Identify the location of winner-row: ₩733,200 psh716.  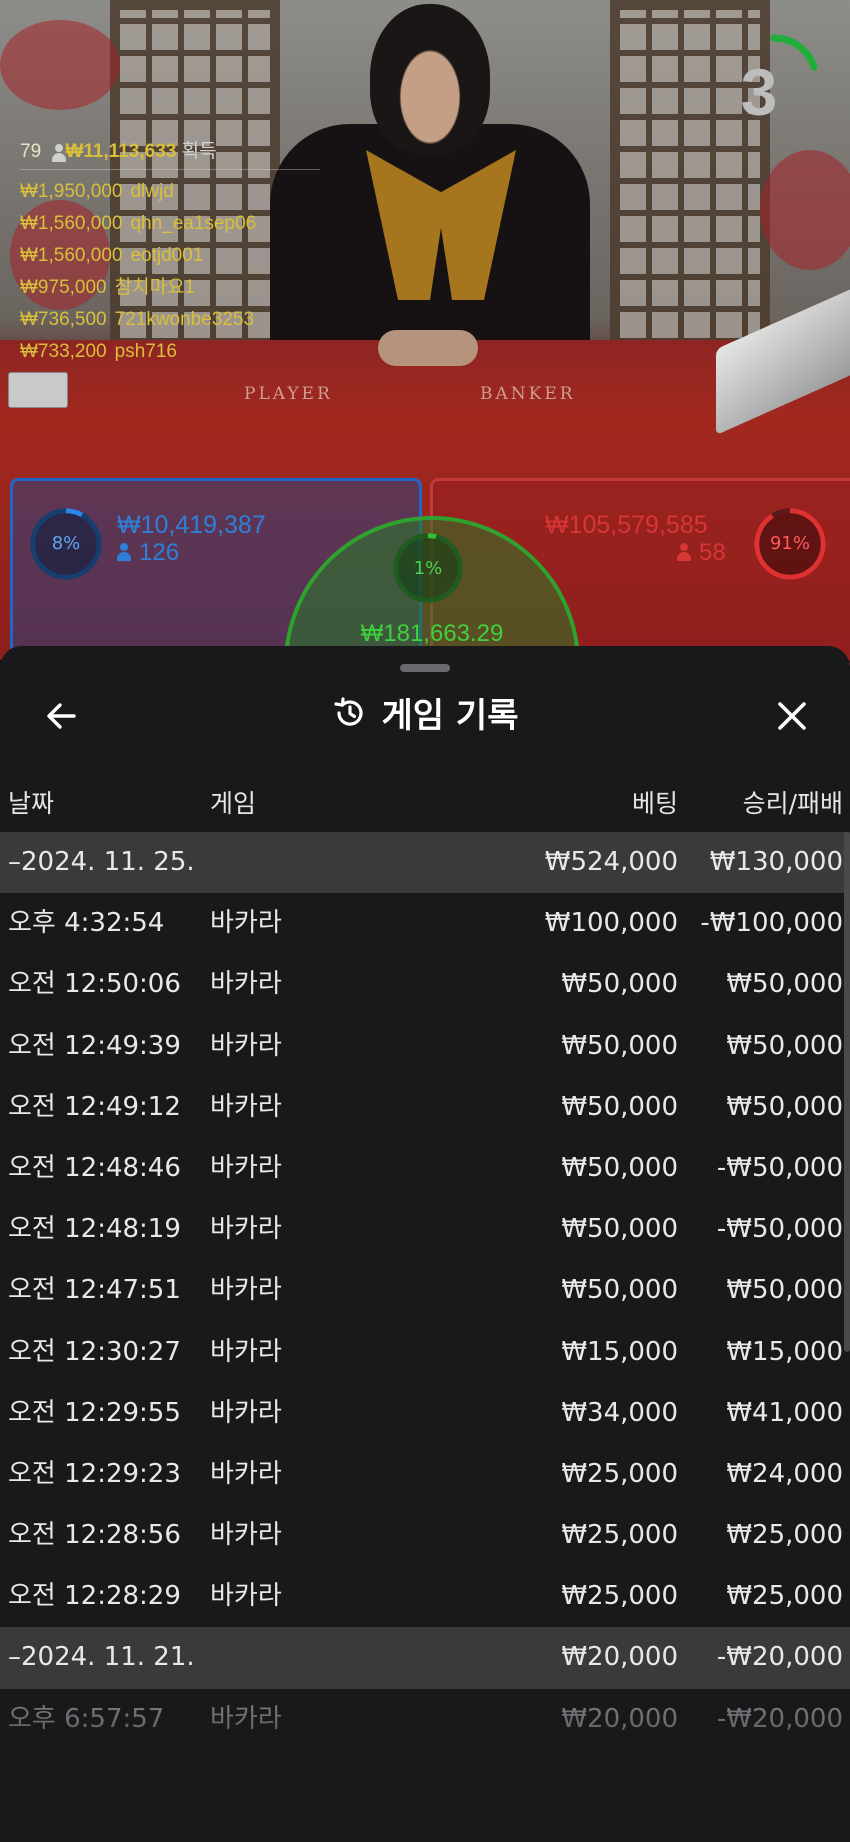
(170, 352).